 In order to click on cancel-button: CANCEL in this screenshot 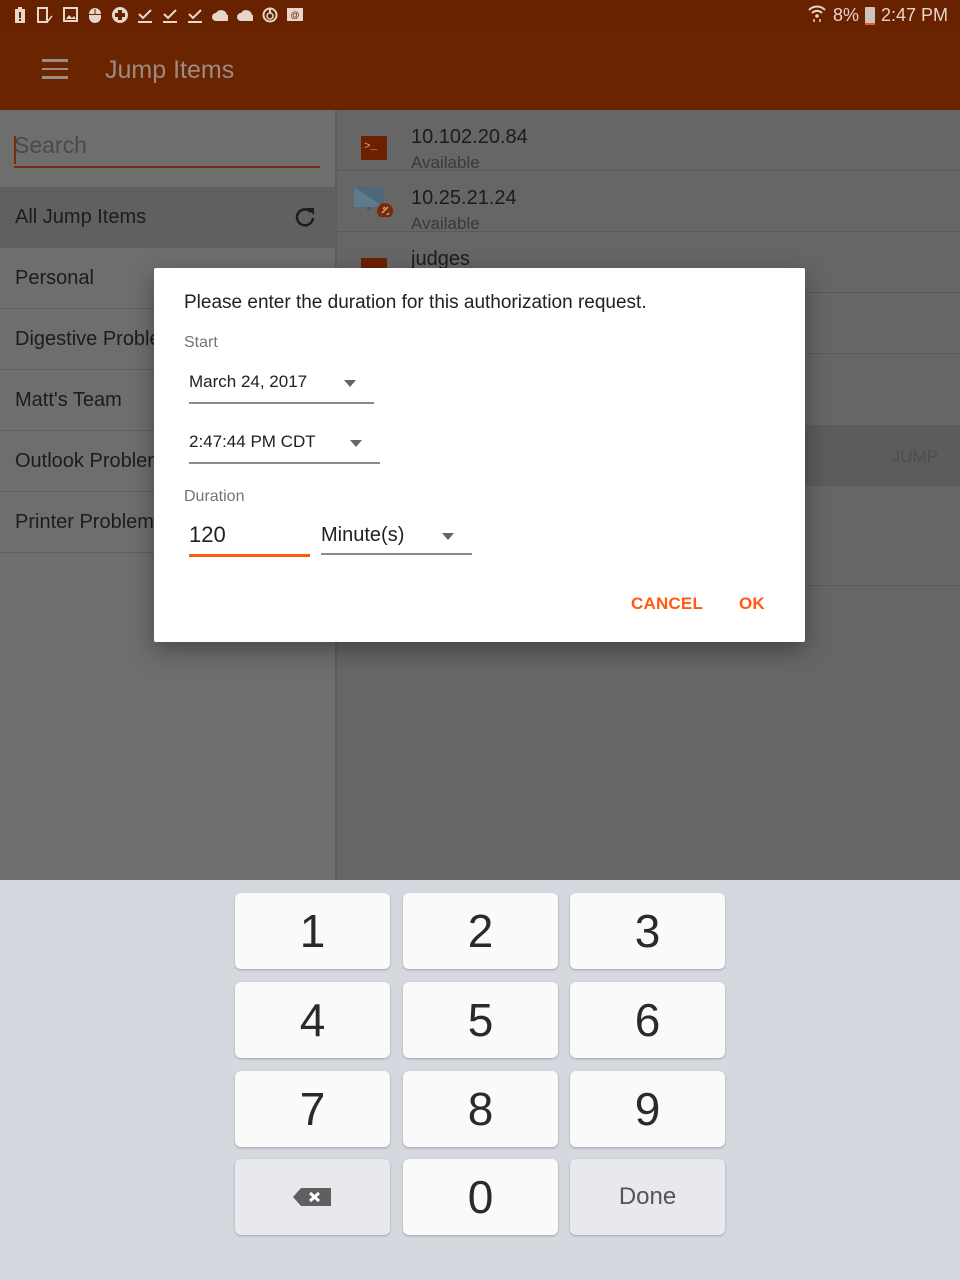, I will do `click(667, 604)`.